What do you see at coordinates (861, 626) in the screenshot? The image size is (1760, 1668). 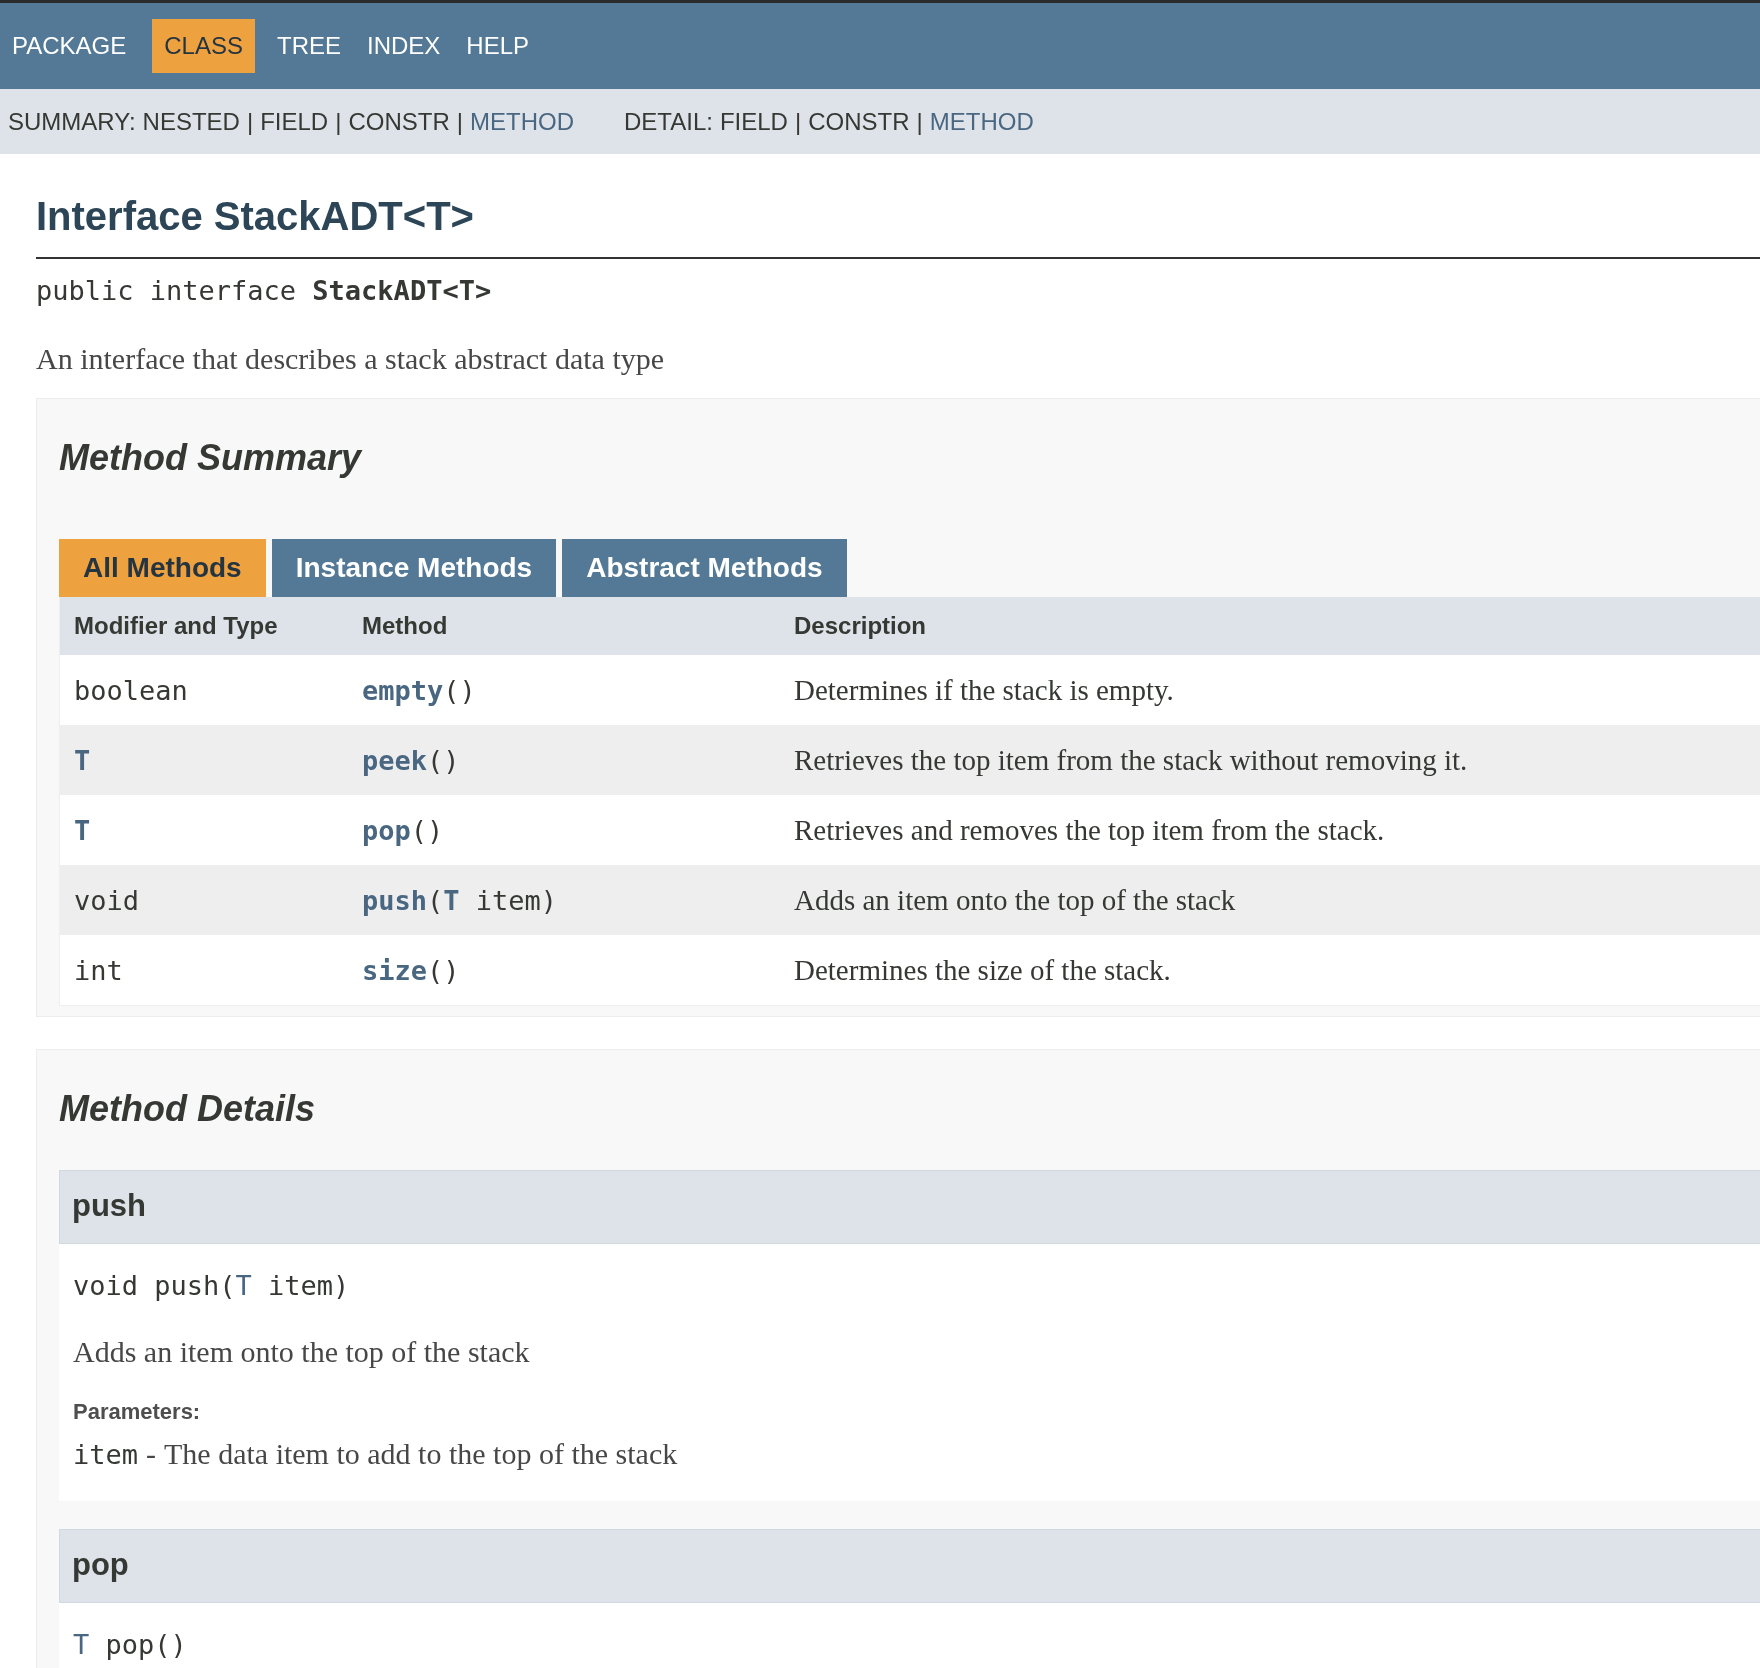 I see `column-header: Description` at bounding box center [861, 626].